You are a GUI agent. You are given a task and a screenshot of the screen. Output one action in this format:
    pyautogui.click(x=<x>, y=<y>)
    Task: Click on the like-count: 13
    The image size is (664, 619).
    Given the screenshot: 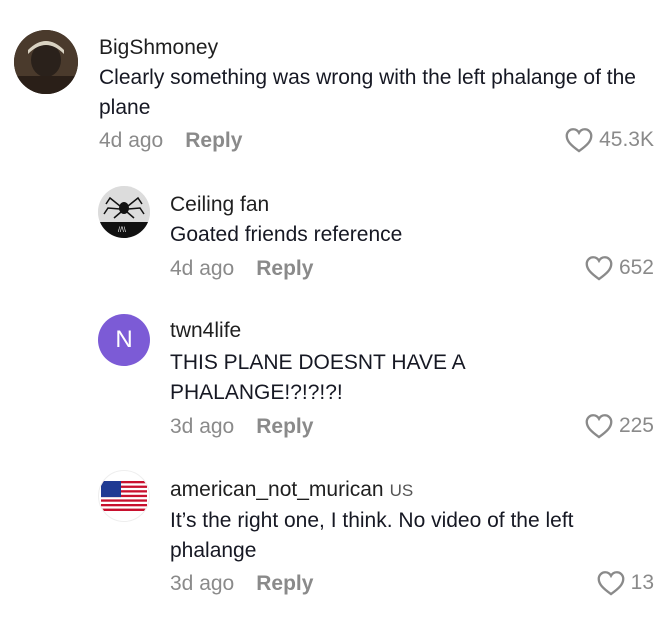 What is the action you would take?
    pyautogui.click(x=642, y=582)
    